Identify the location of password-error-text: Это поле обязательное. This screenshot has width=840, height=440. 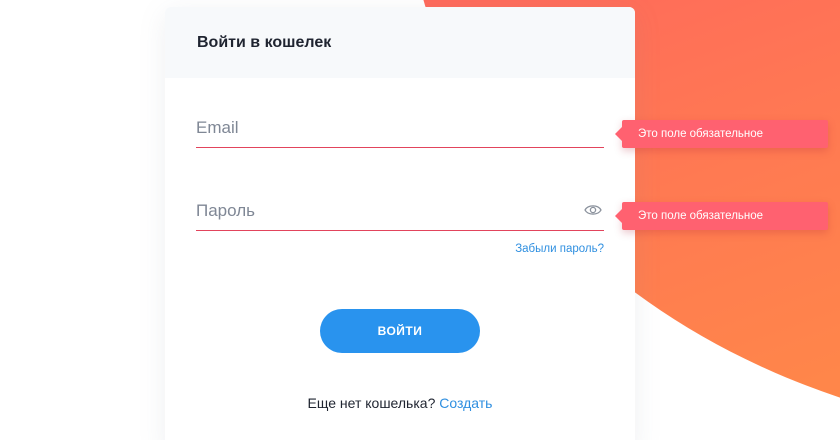
(701, 216).